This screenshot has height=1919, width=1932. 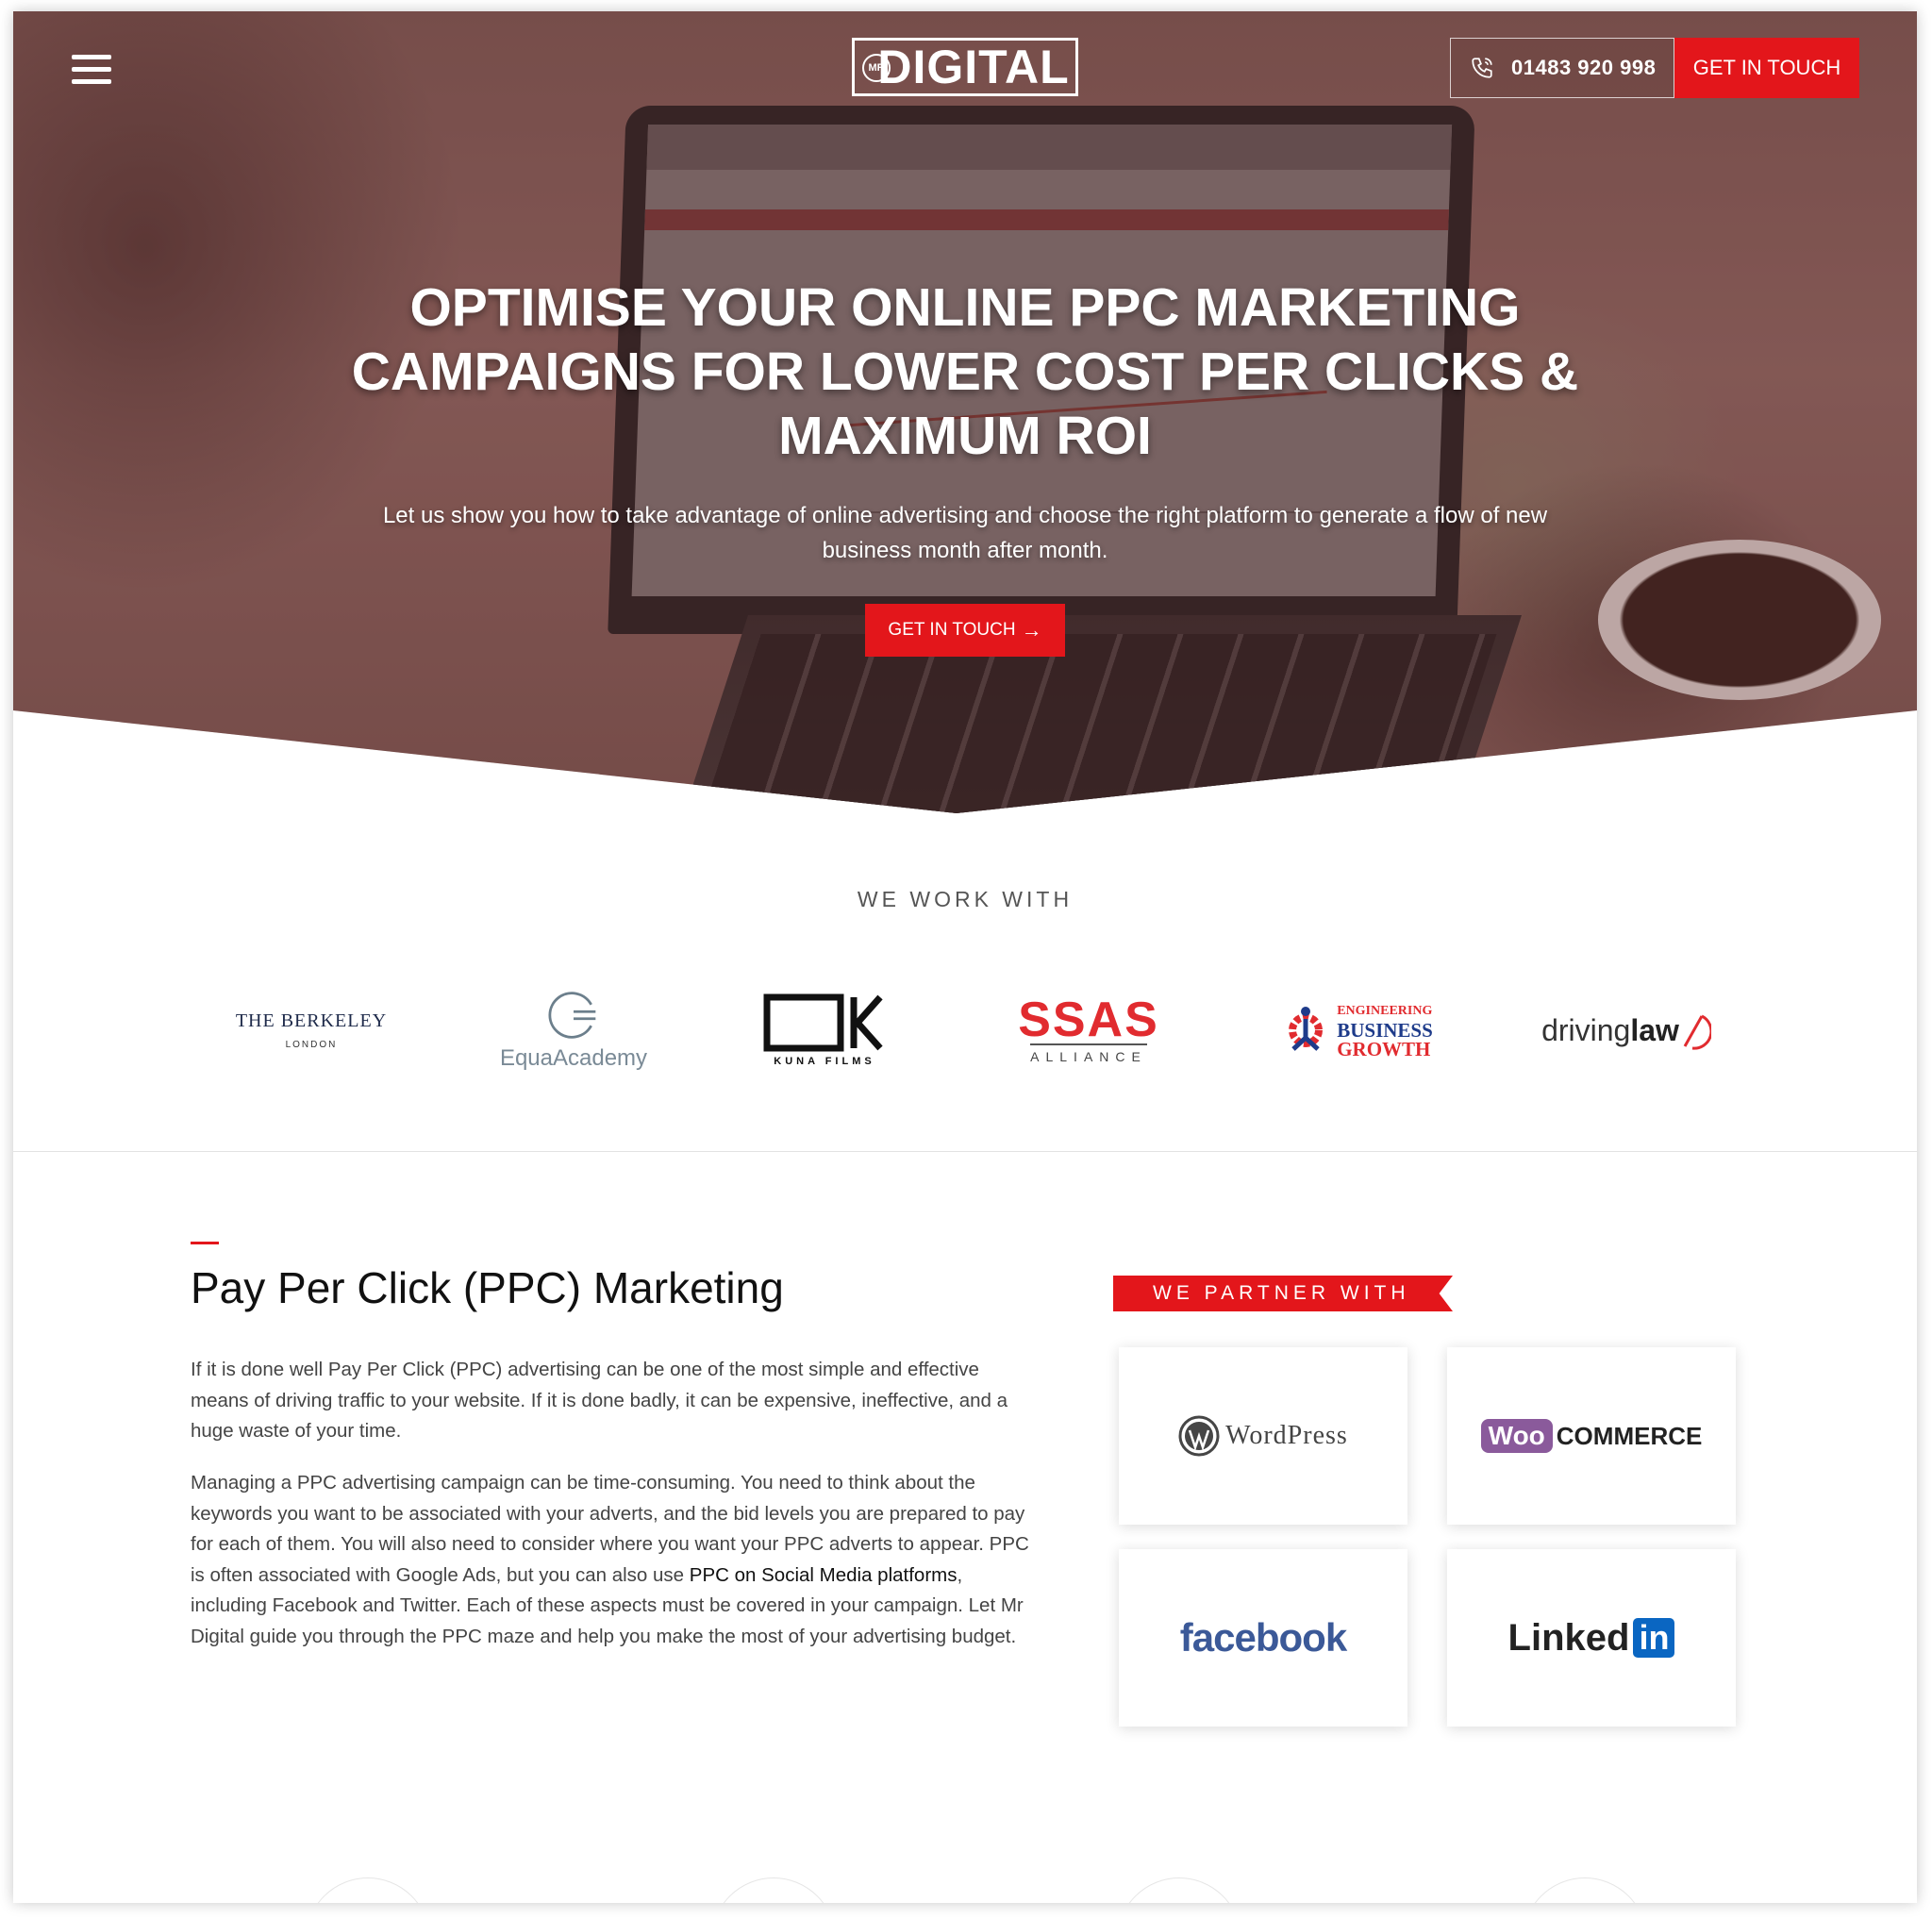 What do you see at coordinates (965, 1890) in the screenshot?
I see `next-section-peek` at bounding box center [965, 1890].